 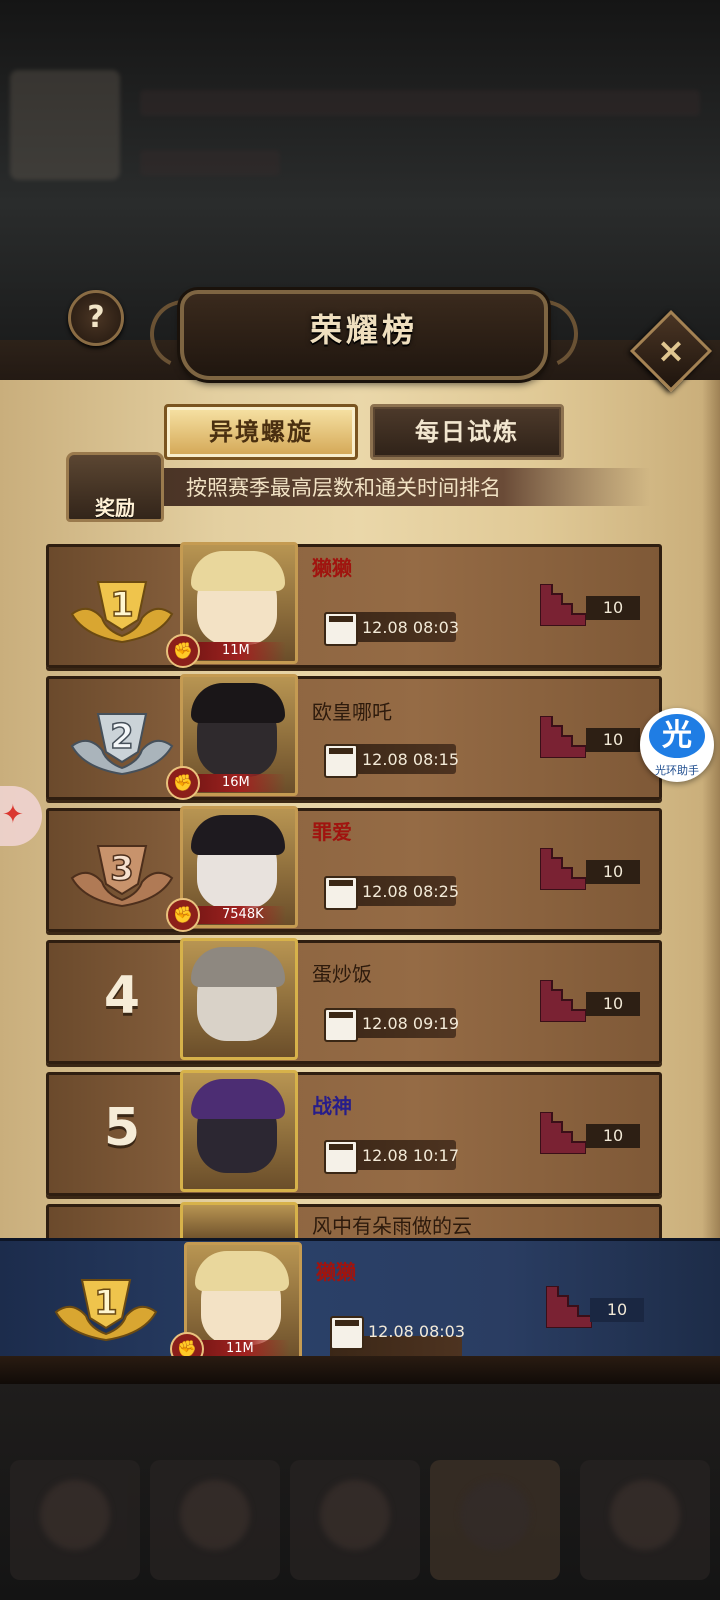 What do you see at coordinates (122, 1128) in the screenshot?
I see `rank-number: 5` at bounding box center [122, 1128].